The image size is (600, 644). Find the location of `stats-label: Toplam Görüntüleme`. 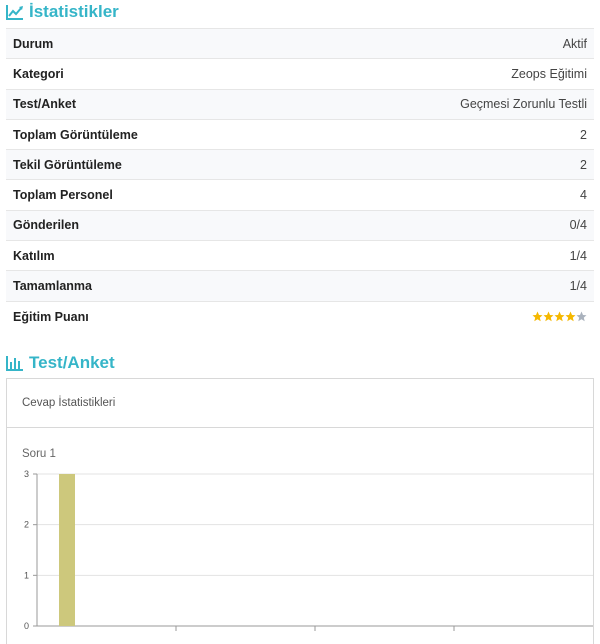

stats-label: Toplam Görüntüleme is located at coordinates (75, 134).